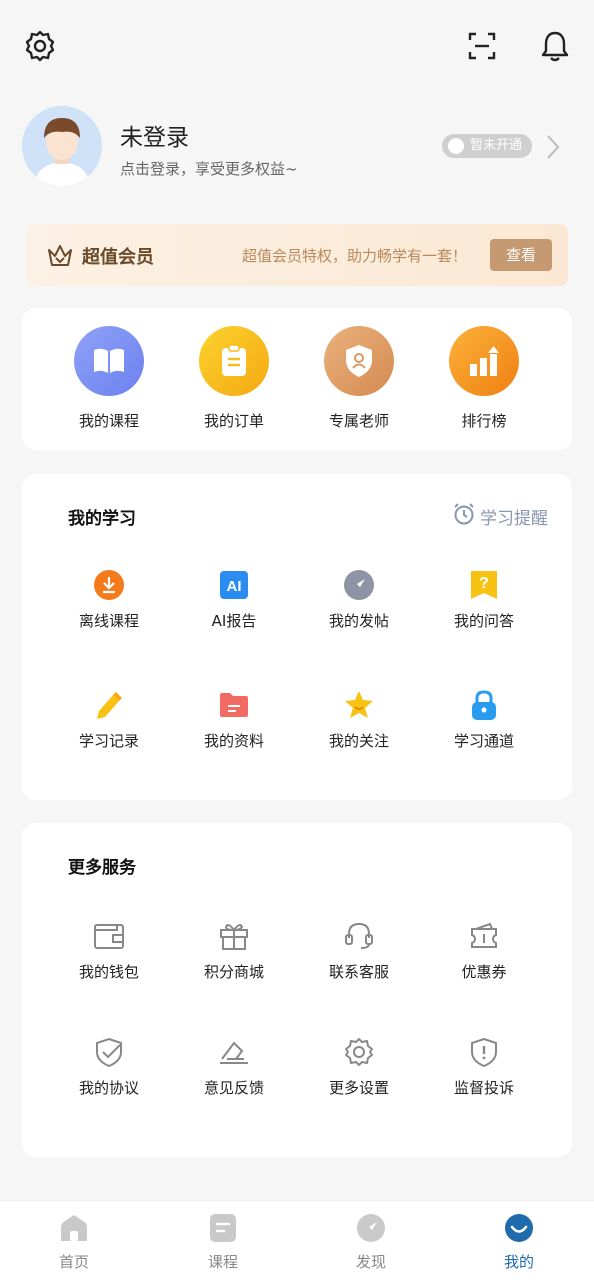  Describe the element at coordinates (553, 149) in the screenshot. I see `chevron-right-icon` at that location.